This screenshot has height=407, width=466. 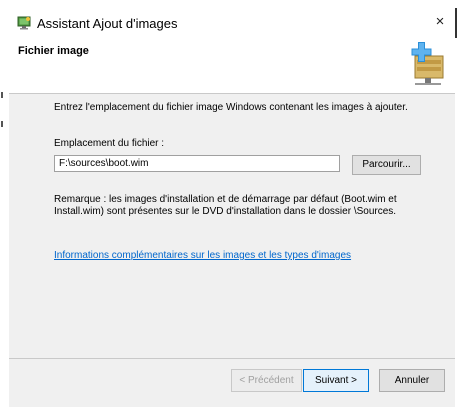 I want to click on monitor-computer-icon, so click(x=24, y=23).